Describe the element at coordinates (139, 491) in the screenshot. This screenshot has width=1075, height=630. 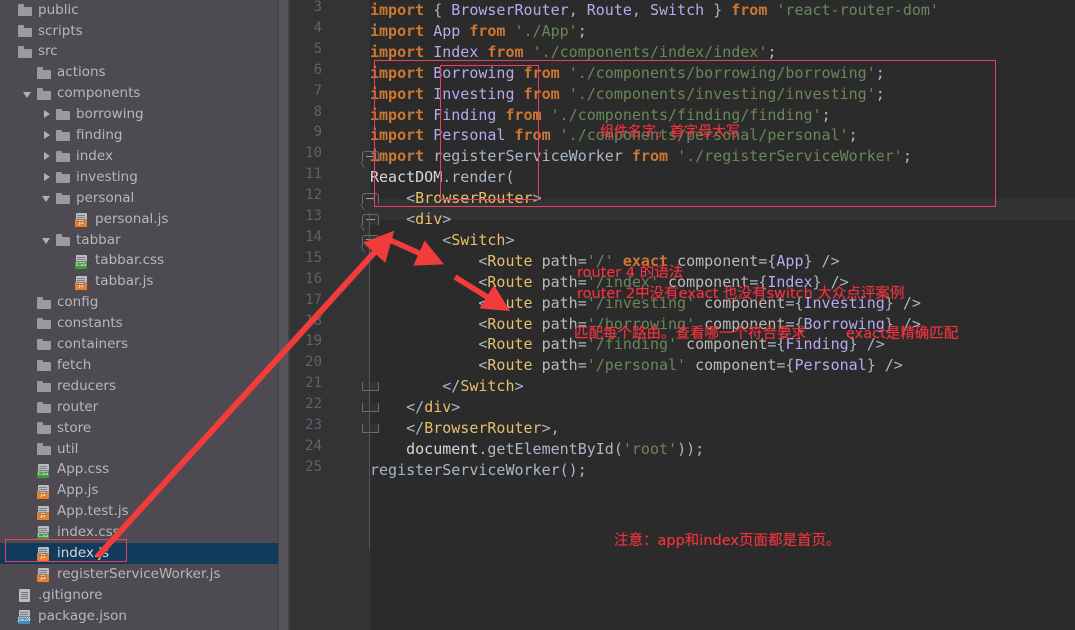
I see `tree-item-app-js: JS App.js` at that location.